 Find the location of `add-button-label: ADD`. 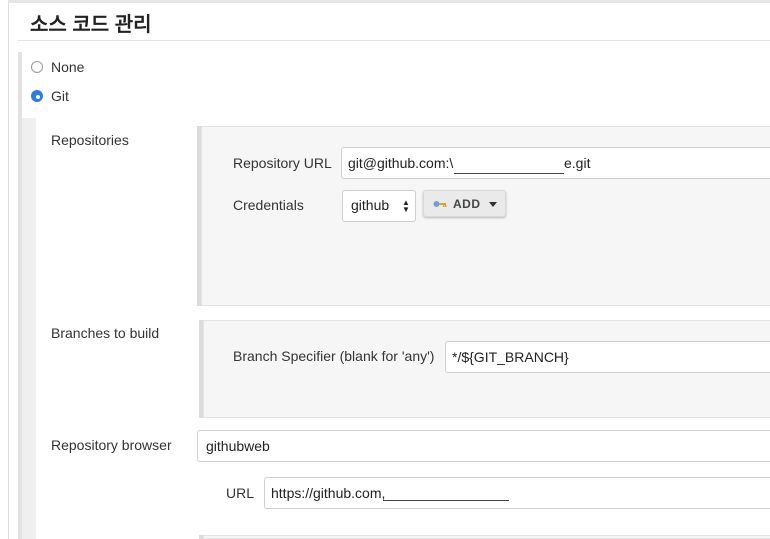

add-button-label: ADD is located at coordinates (467, 204).